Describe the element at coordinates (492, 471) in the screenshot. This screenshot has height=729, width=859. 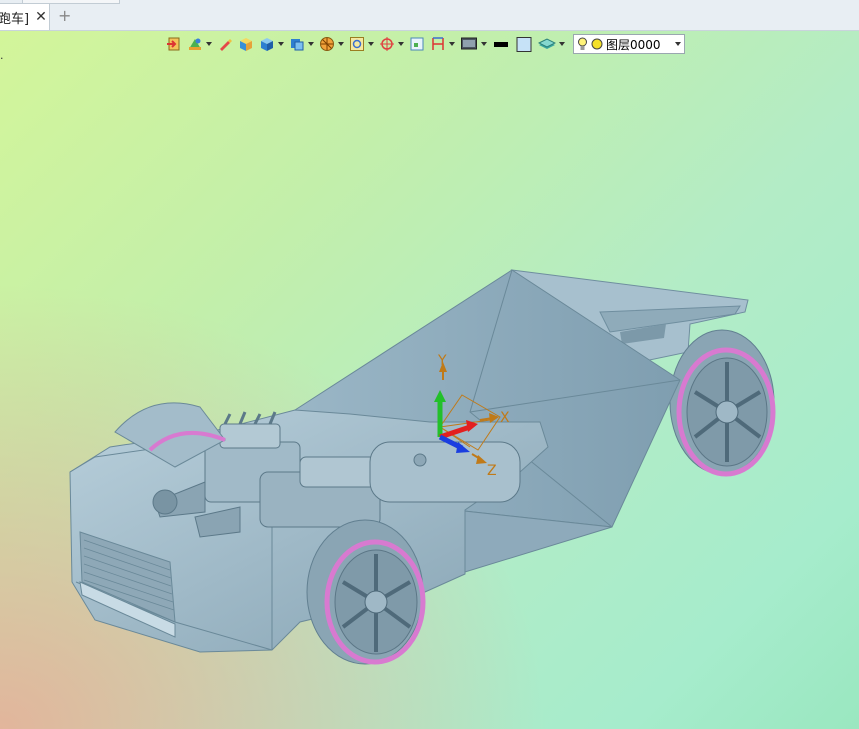
I see `axis-z-label: Z` at that location.